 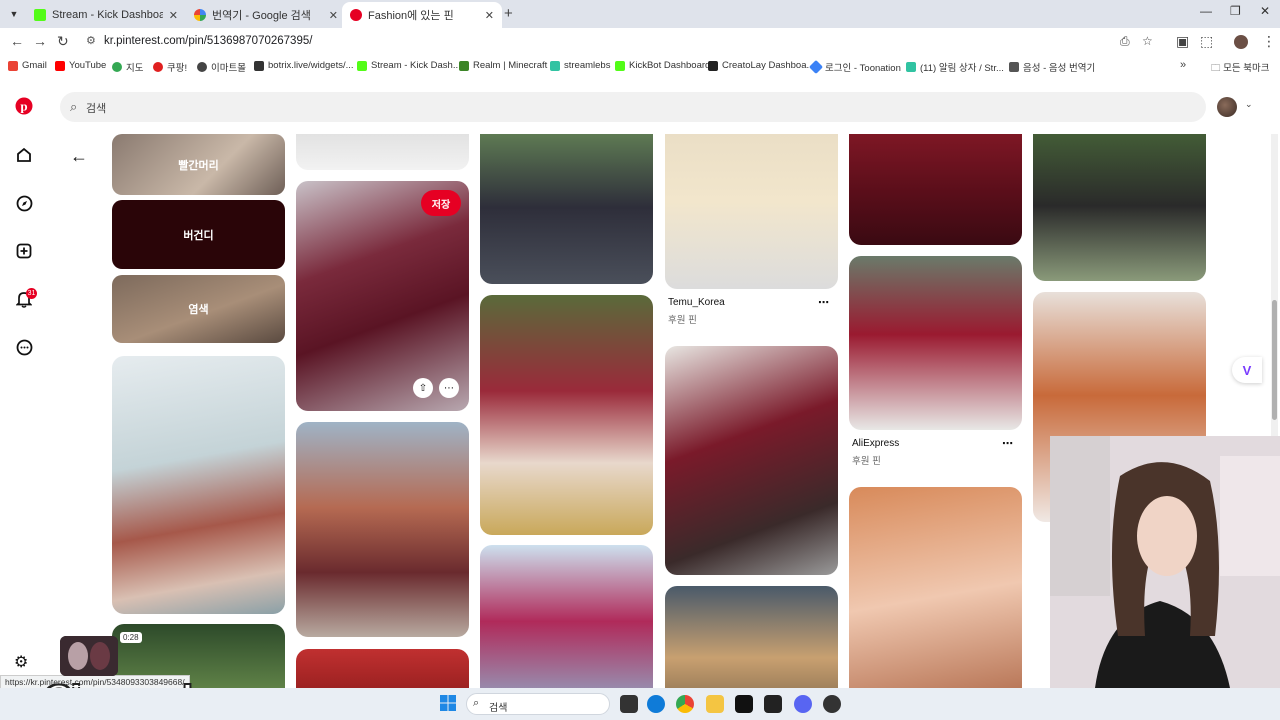 What do you see at coordinates (1241, 42) in the screenshot?
I see `profile-avatar-icon` at bounding box center [1241, 42].